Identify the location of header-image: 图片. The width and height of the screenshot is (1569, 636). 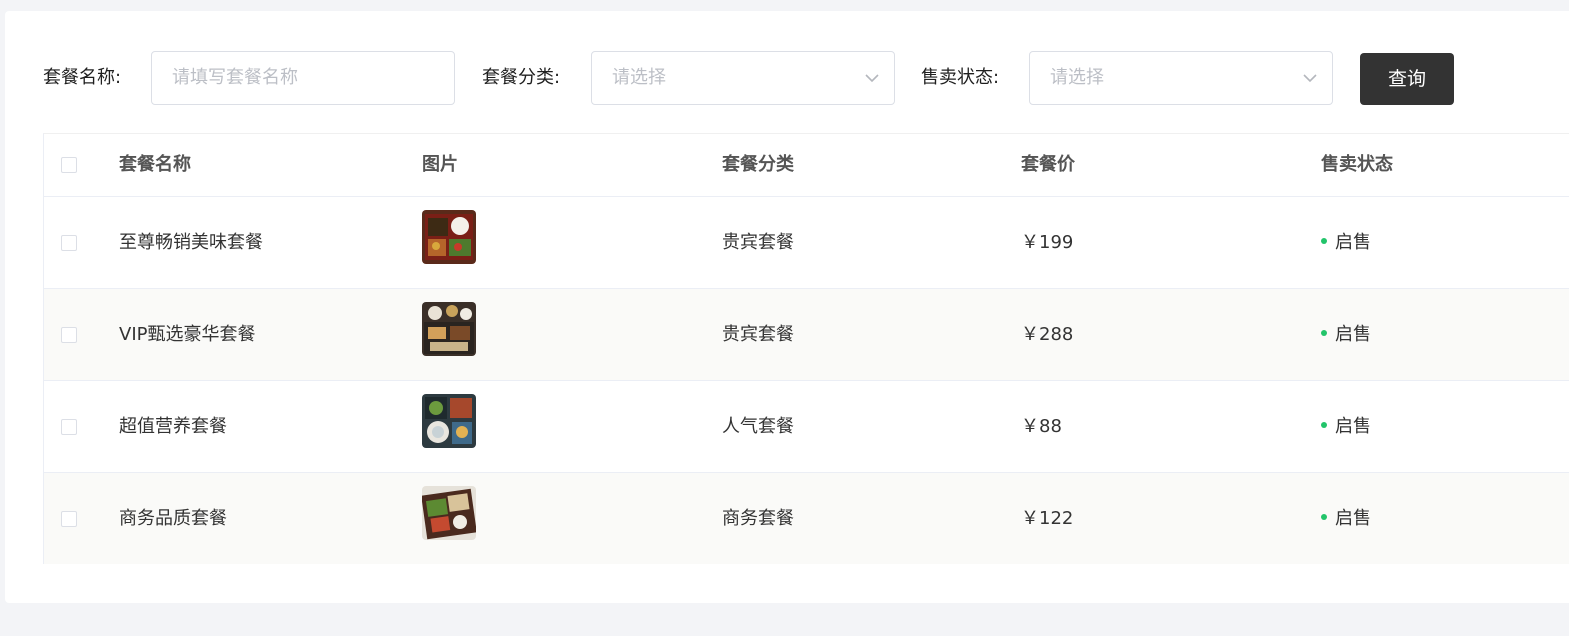
(440, 164).